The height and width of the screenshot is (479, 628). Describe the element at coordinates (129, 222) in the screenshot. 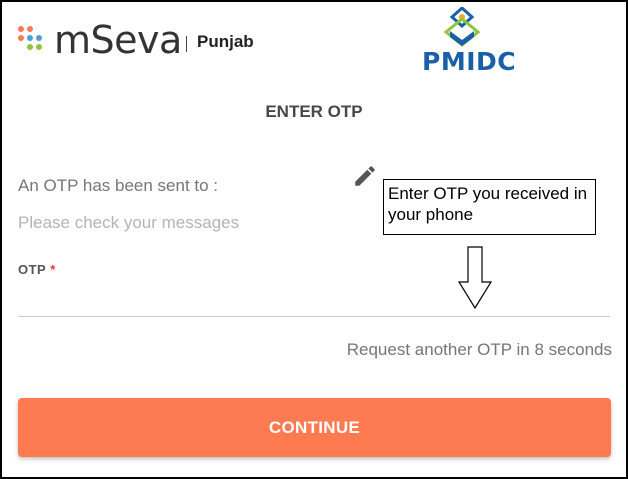

I see `check-messages-hint: Please check your messages` at that location.